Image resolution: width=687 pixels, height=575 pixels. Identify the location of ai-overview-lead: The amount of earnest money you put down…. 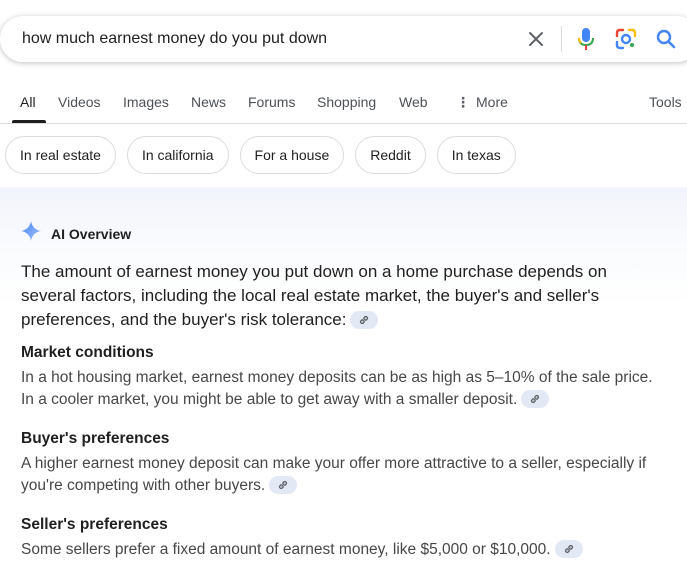
(341, 296).